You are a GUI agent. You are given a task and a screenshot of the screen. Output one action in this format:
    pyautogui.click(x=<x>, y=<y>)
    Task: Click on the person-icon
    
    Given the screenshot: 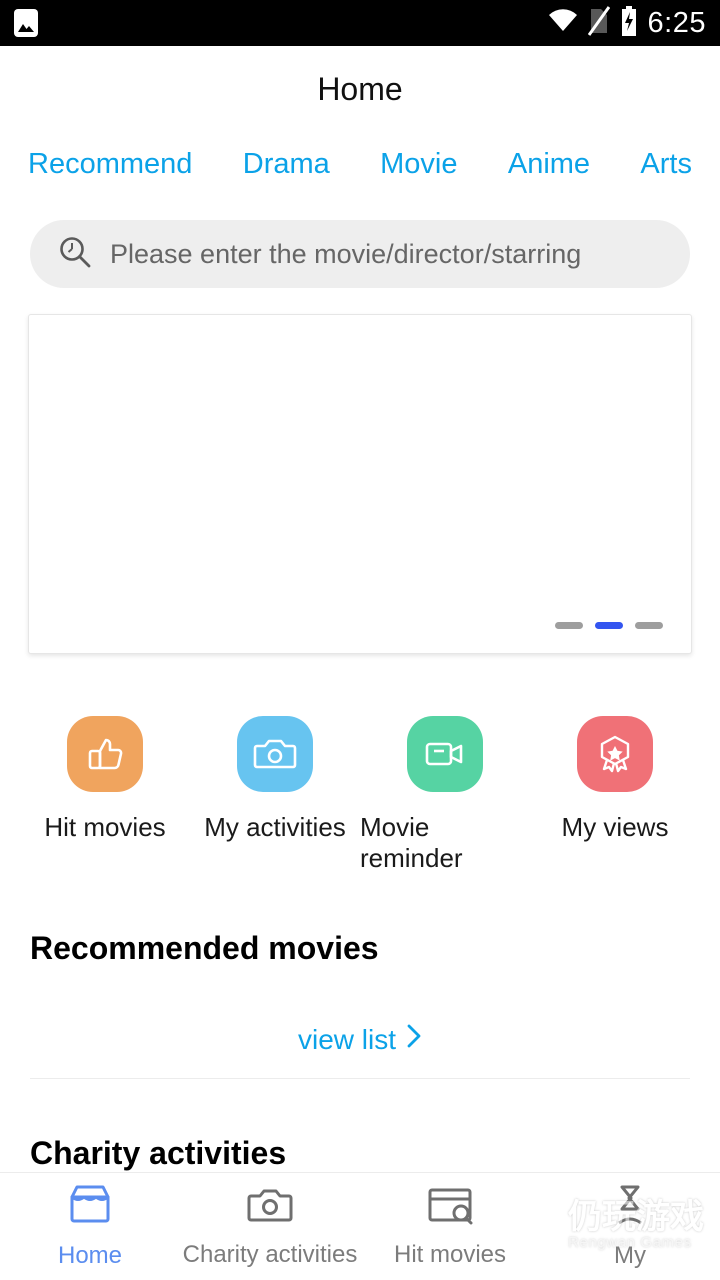 What is the action you would take?
    pyautogui.click(x=630, y=1207)
    